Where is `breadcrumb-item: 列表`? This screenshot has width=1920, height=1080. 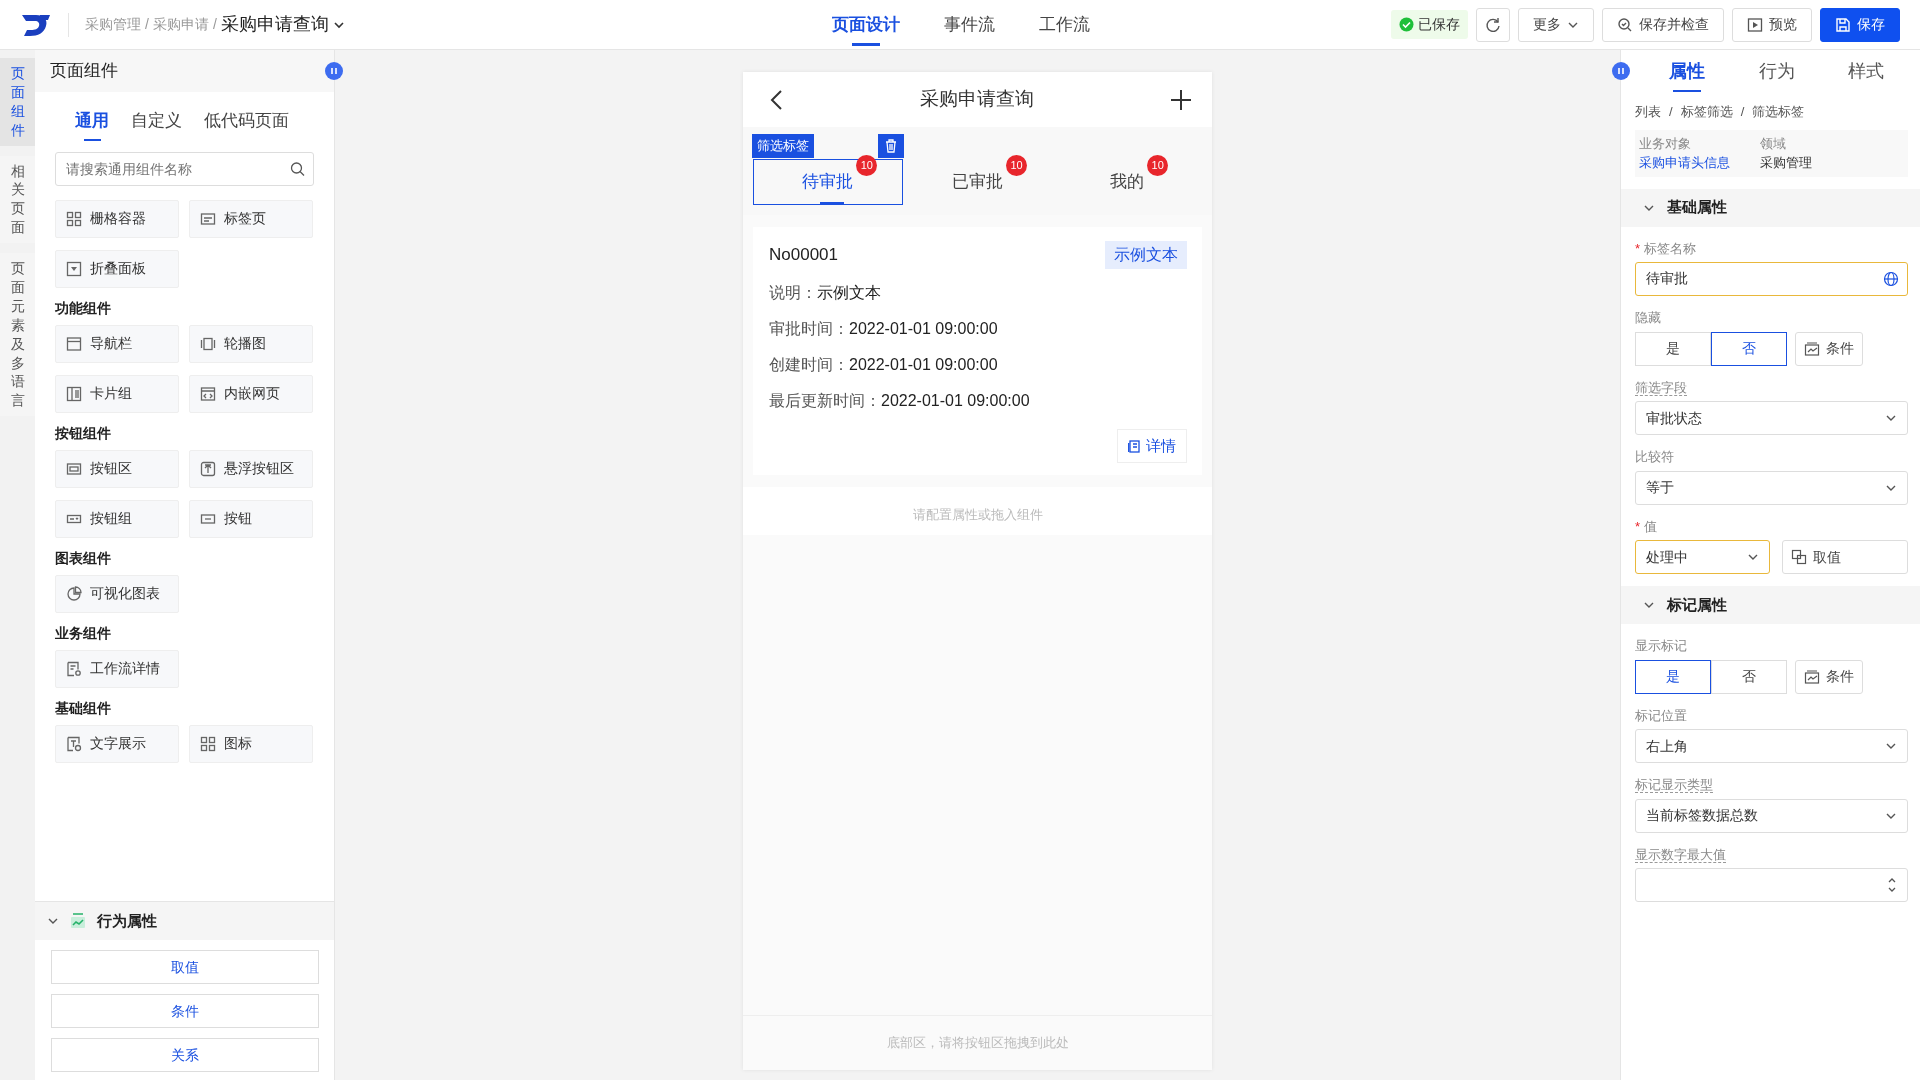
breadcrumb-item: 列表 is located at coordinates (1648, 112).